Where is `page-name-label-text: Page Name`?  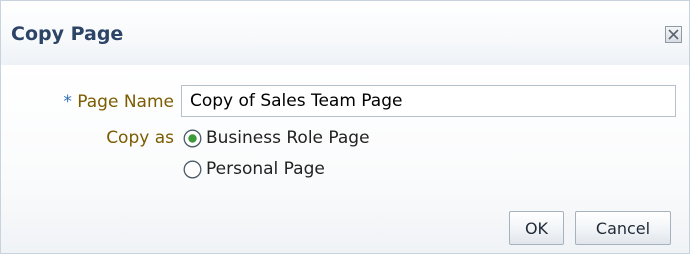 page-name-label-text: Page Name is located at coordinates (125, 102).